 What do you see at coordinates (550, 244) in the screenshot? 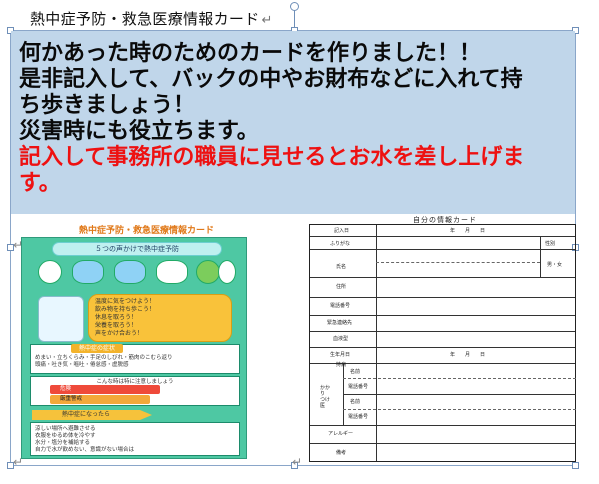
I see `gender-label: 性別` at bounding box center [550, 244].